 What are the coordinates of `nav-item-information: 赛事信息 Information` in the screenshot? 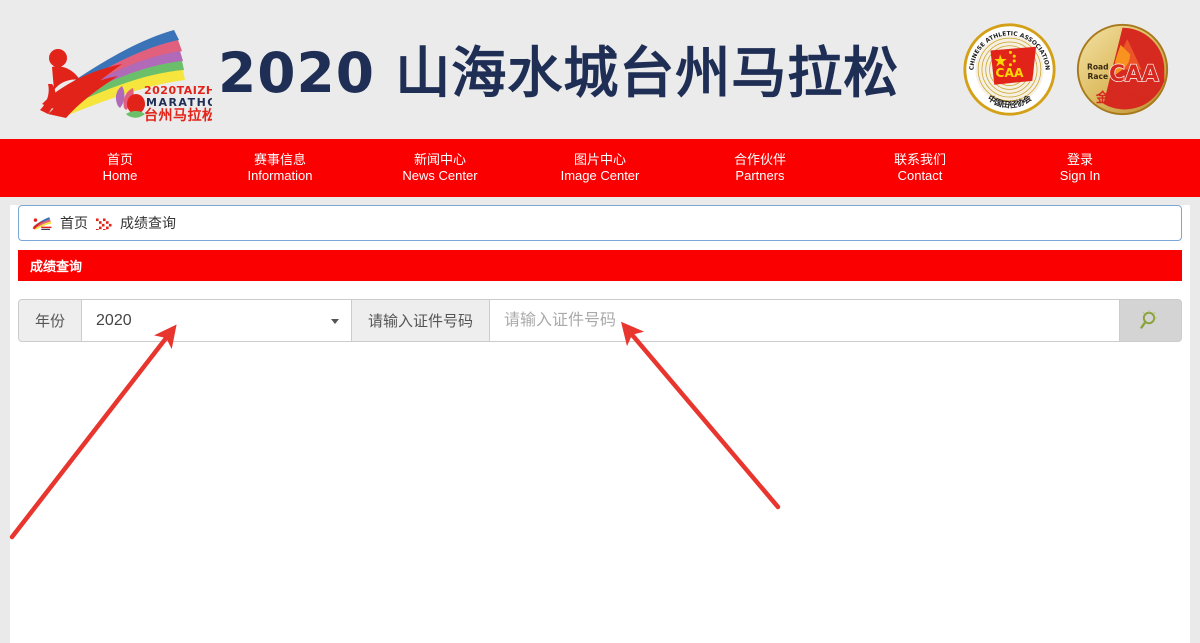 It's located at (280, 168).